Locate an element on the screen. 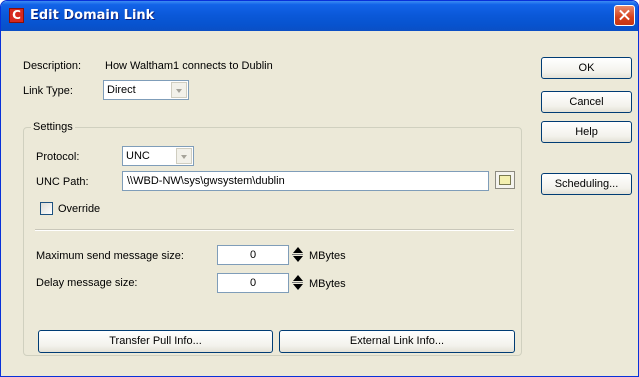 This screenshot has height=377, width=639. browse-button is located at coordinates (505, 180).